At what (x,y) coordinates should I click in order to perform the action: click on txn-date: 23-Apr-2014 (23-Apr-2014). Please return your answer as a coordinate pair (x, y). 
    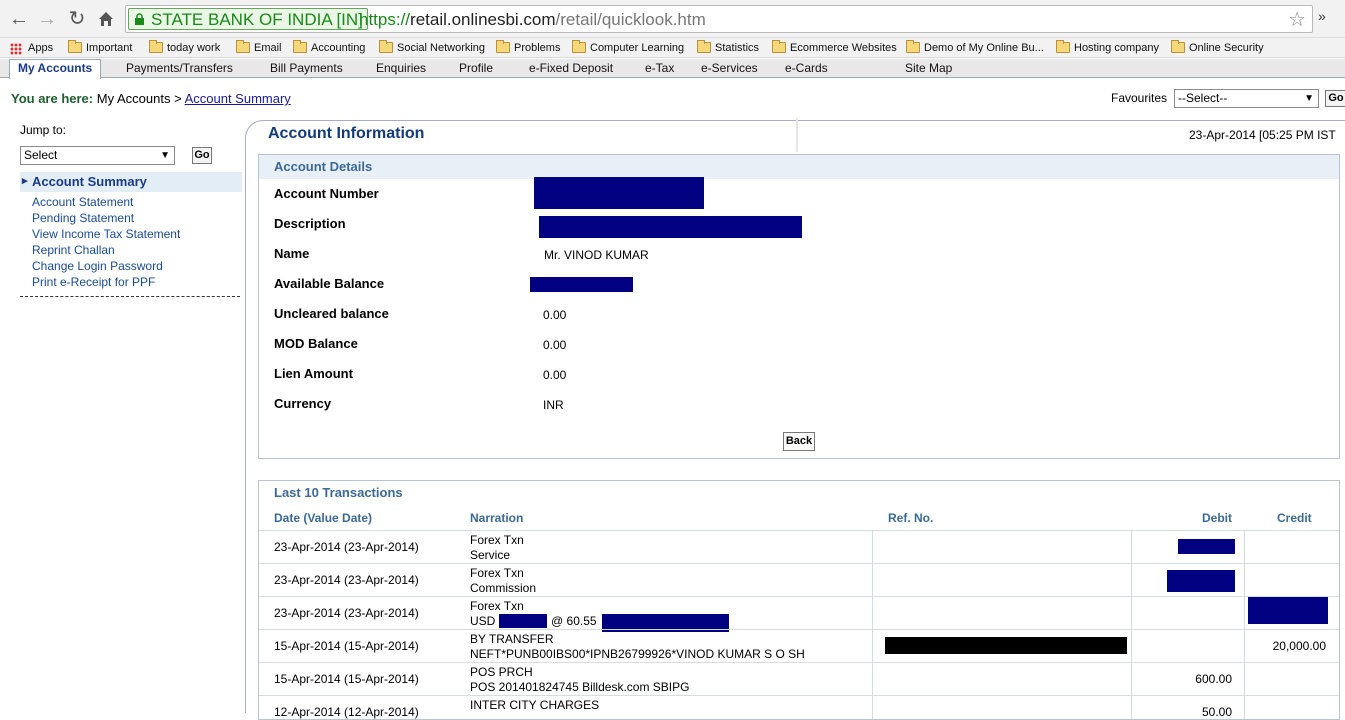
    Looking at the image, I should click on (346, 547).